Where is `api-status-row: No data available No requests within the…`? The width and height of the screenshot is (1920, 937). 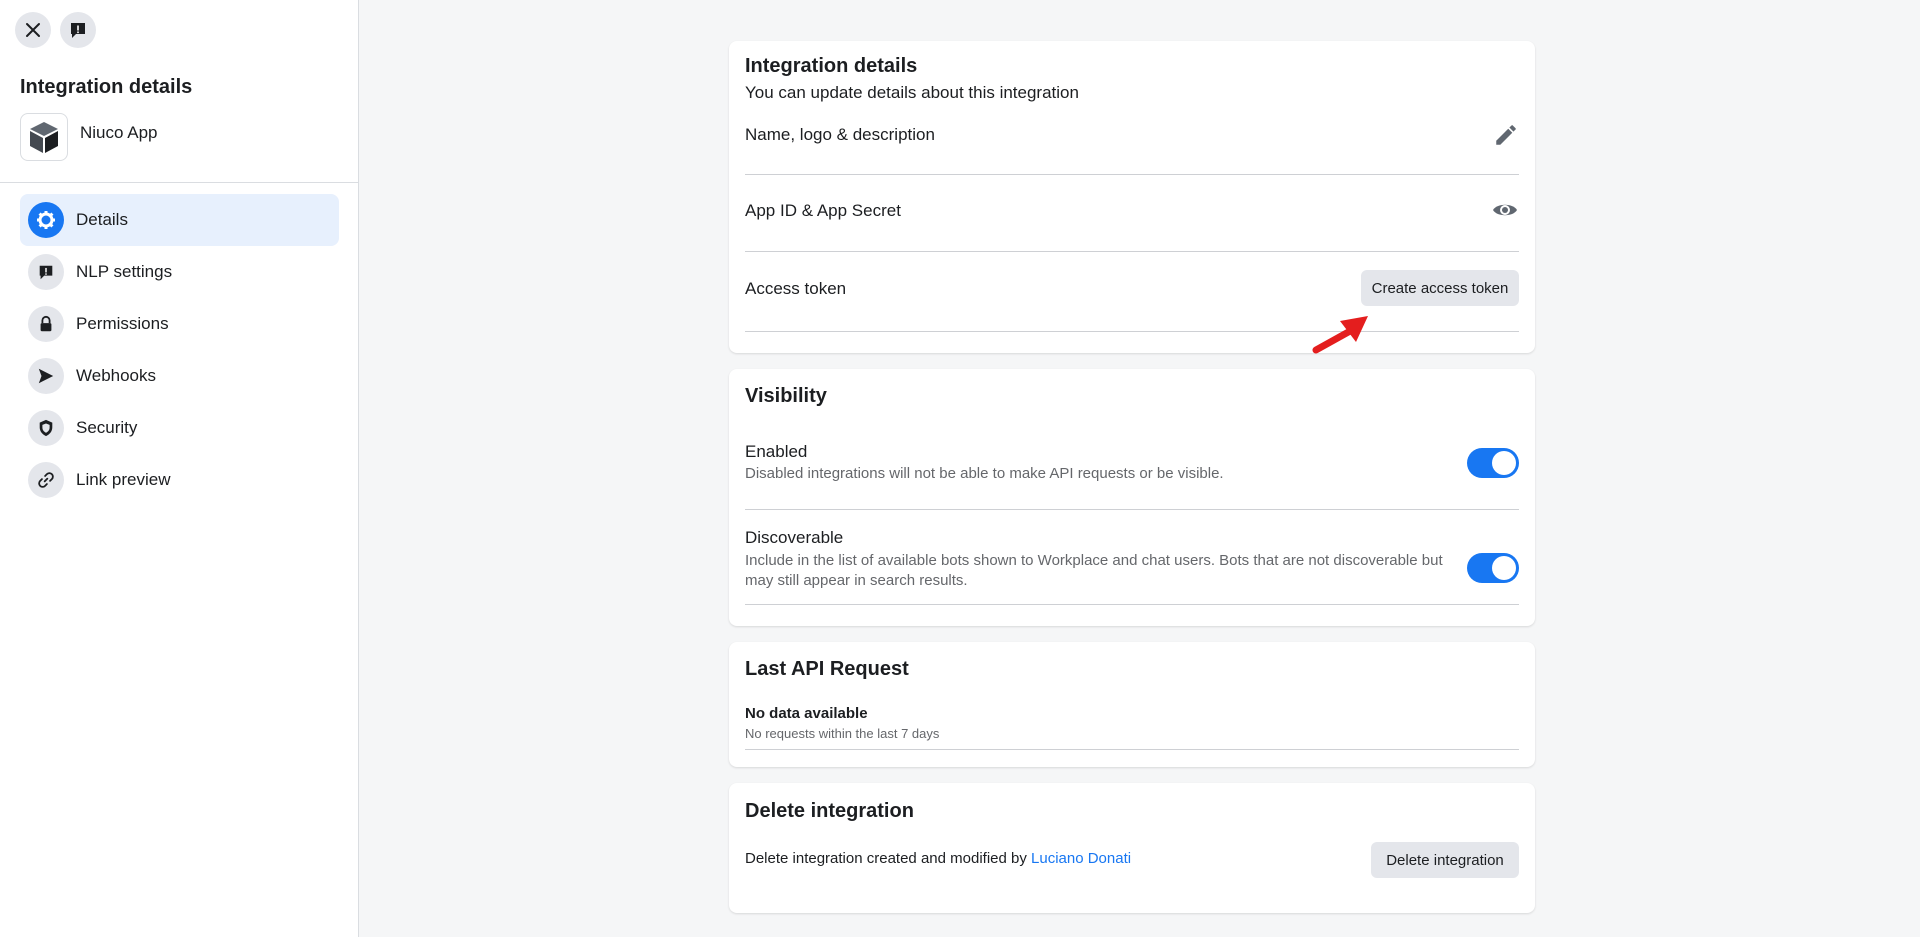
api-status-row: No data available No requests within the… is located at coordinates (1132, 727).